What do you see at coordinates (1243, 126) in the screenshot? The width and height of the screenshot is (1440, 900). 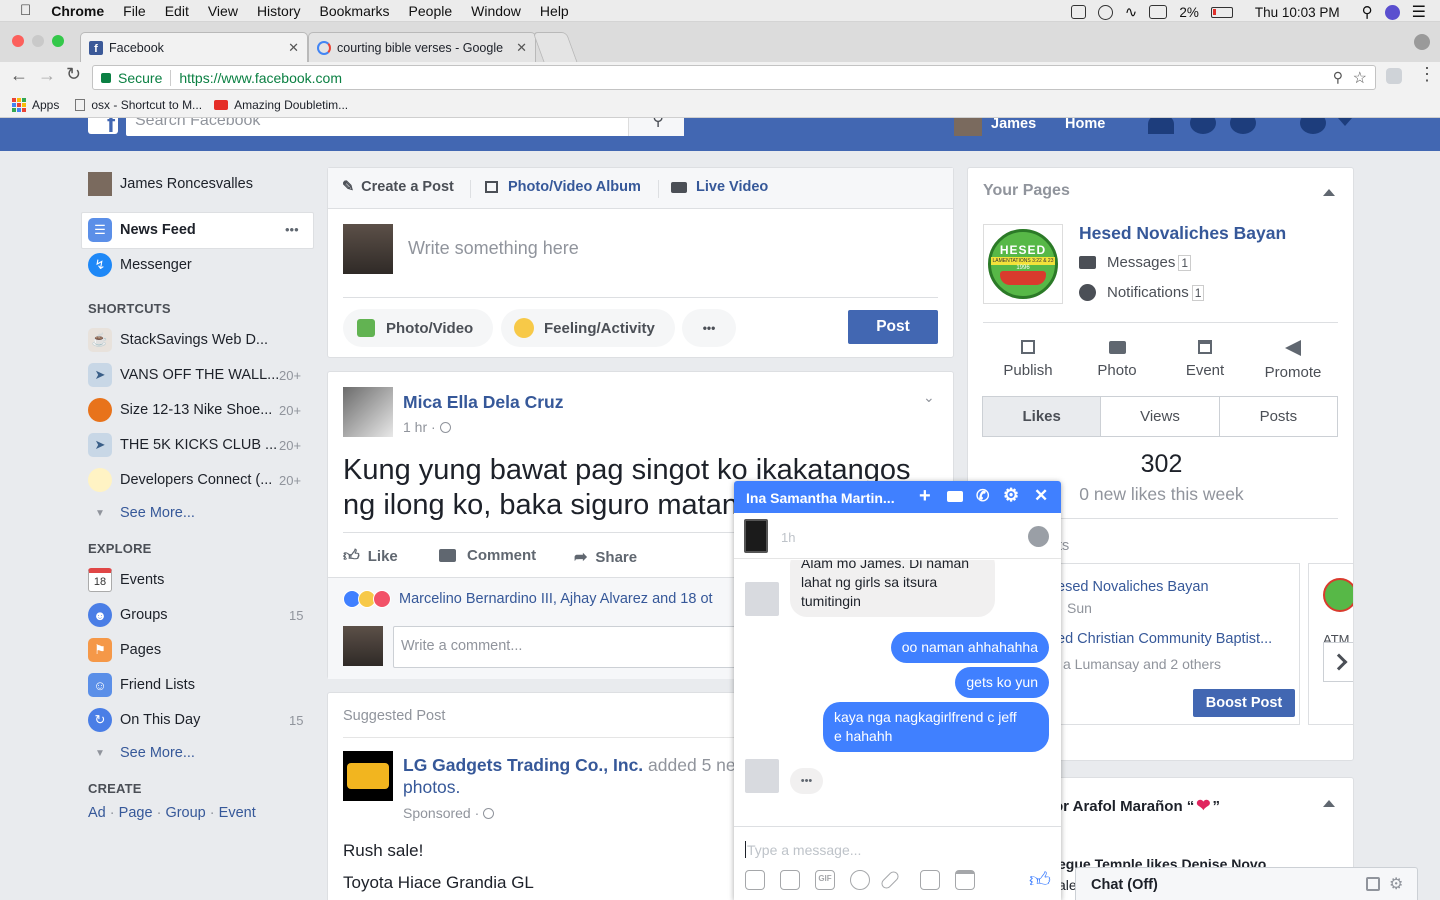 I see `notifications-icon` at bounding box center [1243, 126].